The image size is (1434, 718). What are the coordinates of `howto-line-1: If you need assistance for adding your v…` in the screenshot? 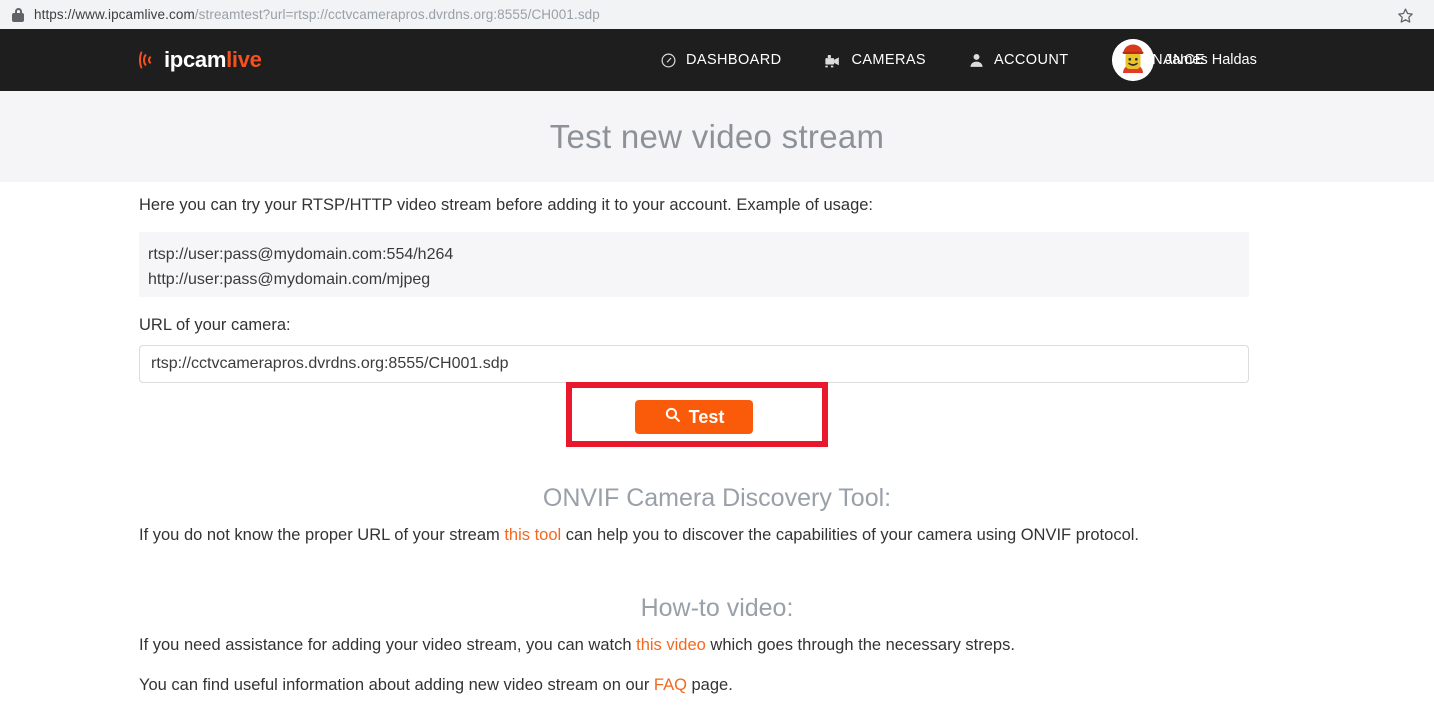 It's located at (577, 645).